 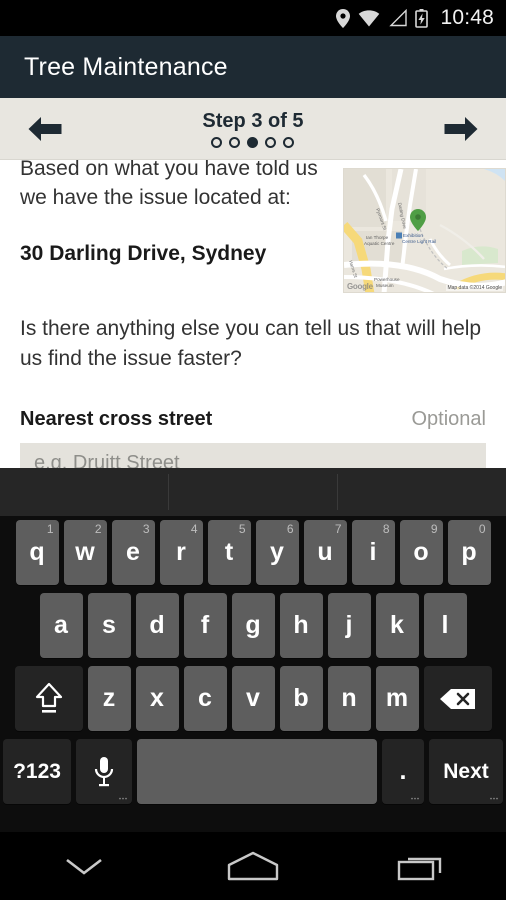 I want to click on key-y: 6 y, so click(x=277, y=552).